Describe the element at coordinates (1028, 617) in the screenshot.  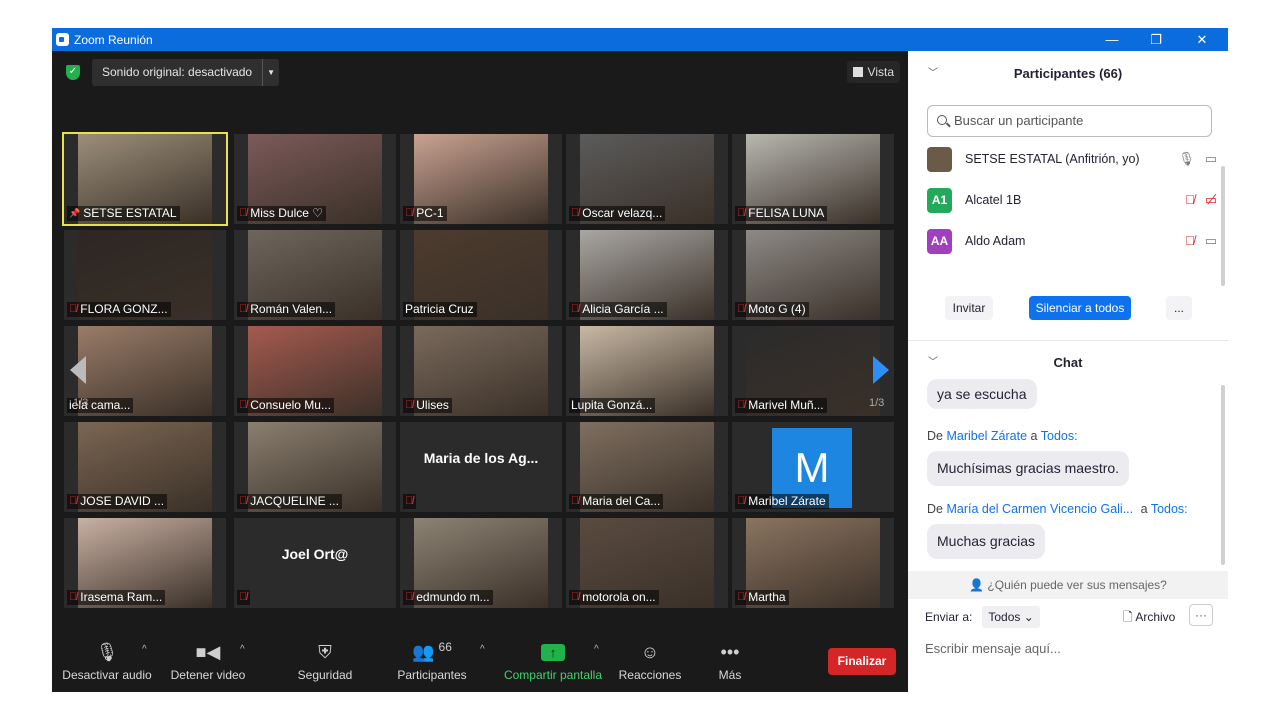
I see `chevron-down-icon: ⌄` at that location.